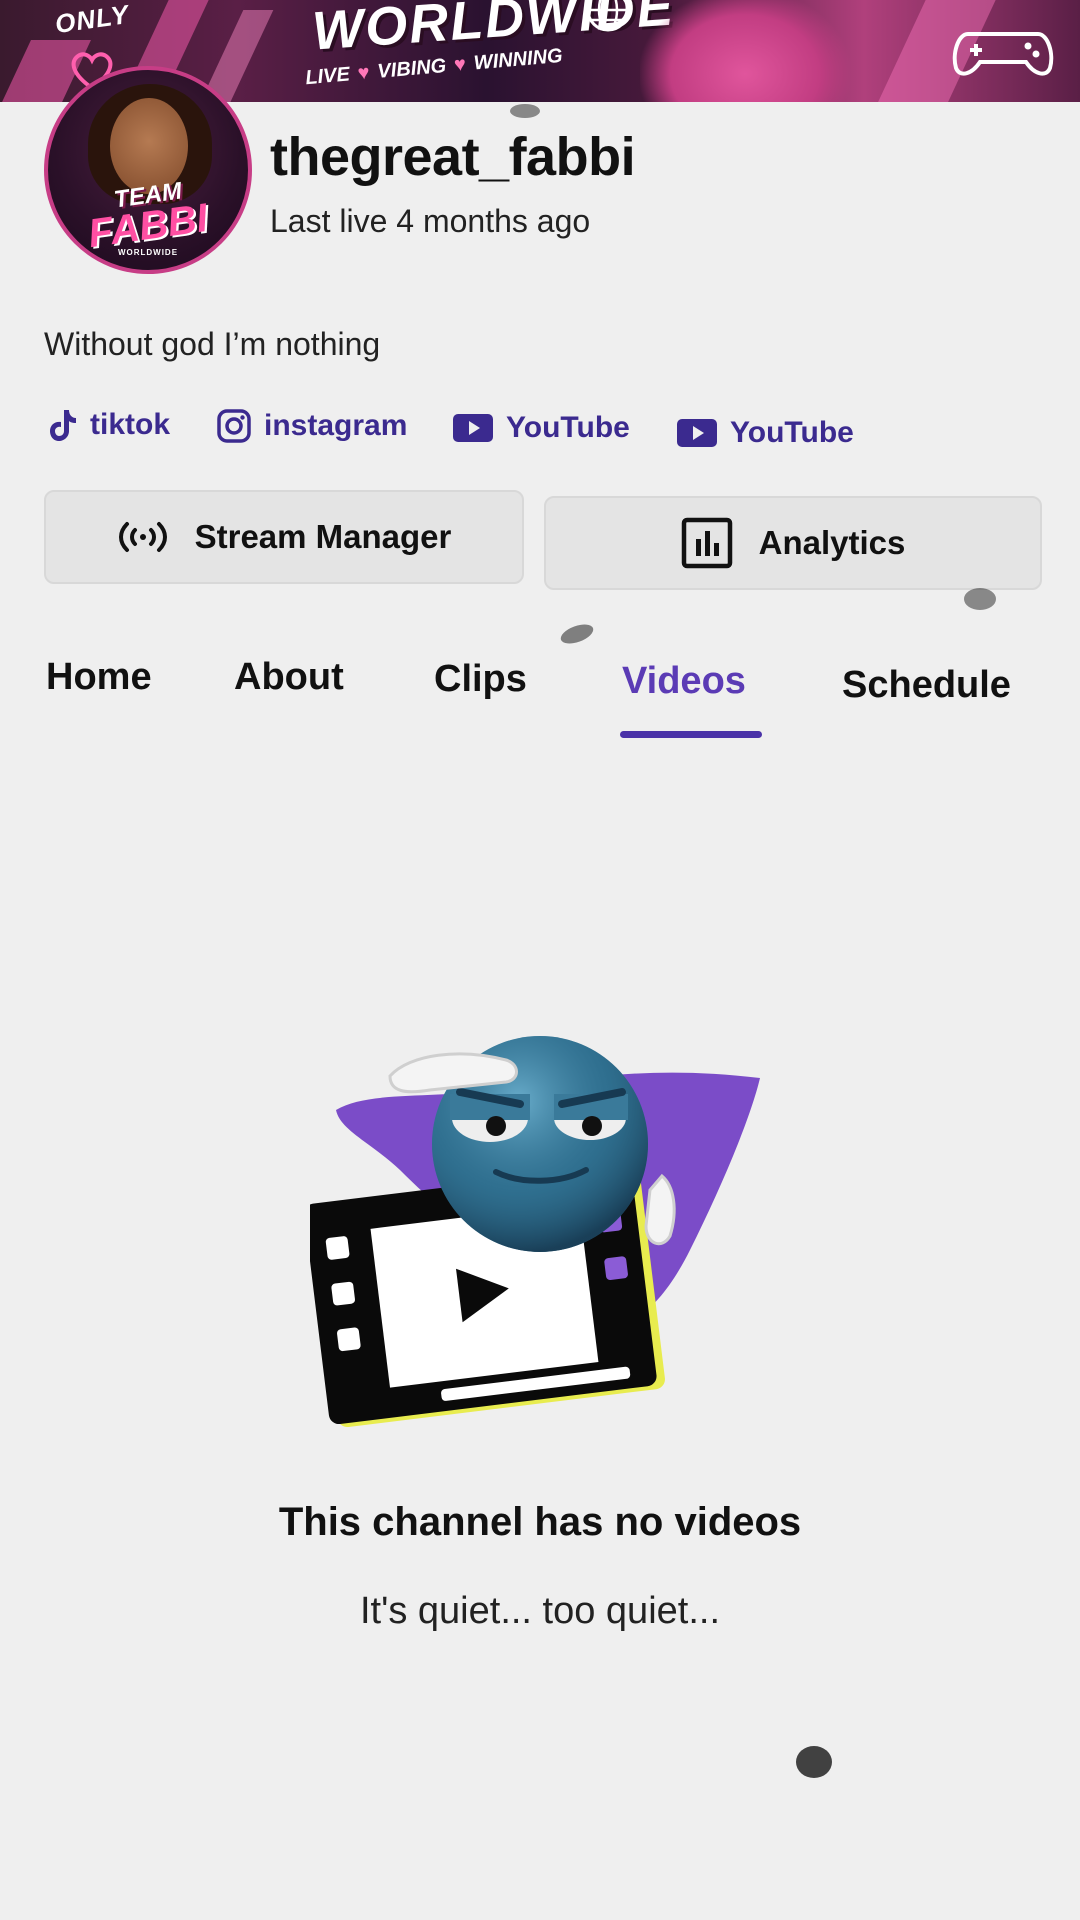  Describe the element at coordinates (430, 221) in the screenshot. I see `last-live-status: Last live 4 months ago` at that location.